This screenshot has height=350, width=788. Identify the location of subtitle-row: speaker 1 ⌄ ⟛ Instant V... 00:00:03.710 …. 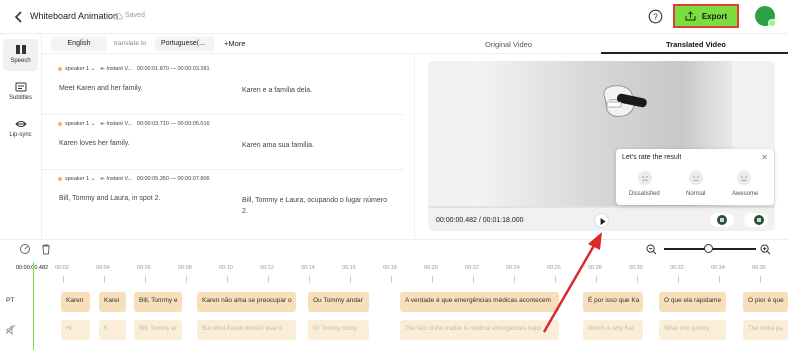
(223, 142).